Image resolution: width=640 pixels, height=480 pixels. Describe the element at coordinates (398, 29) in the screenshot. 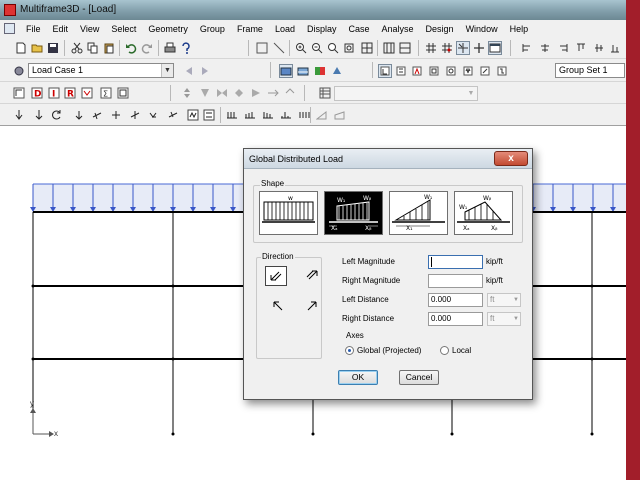

I see `menu-analyse: Analyse` at that location.